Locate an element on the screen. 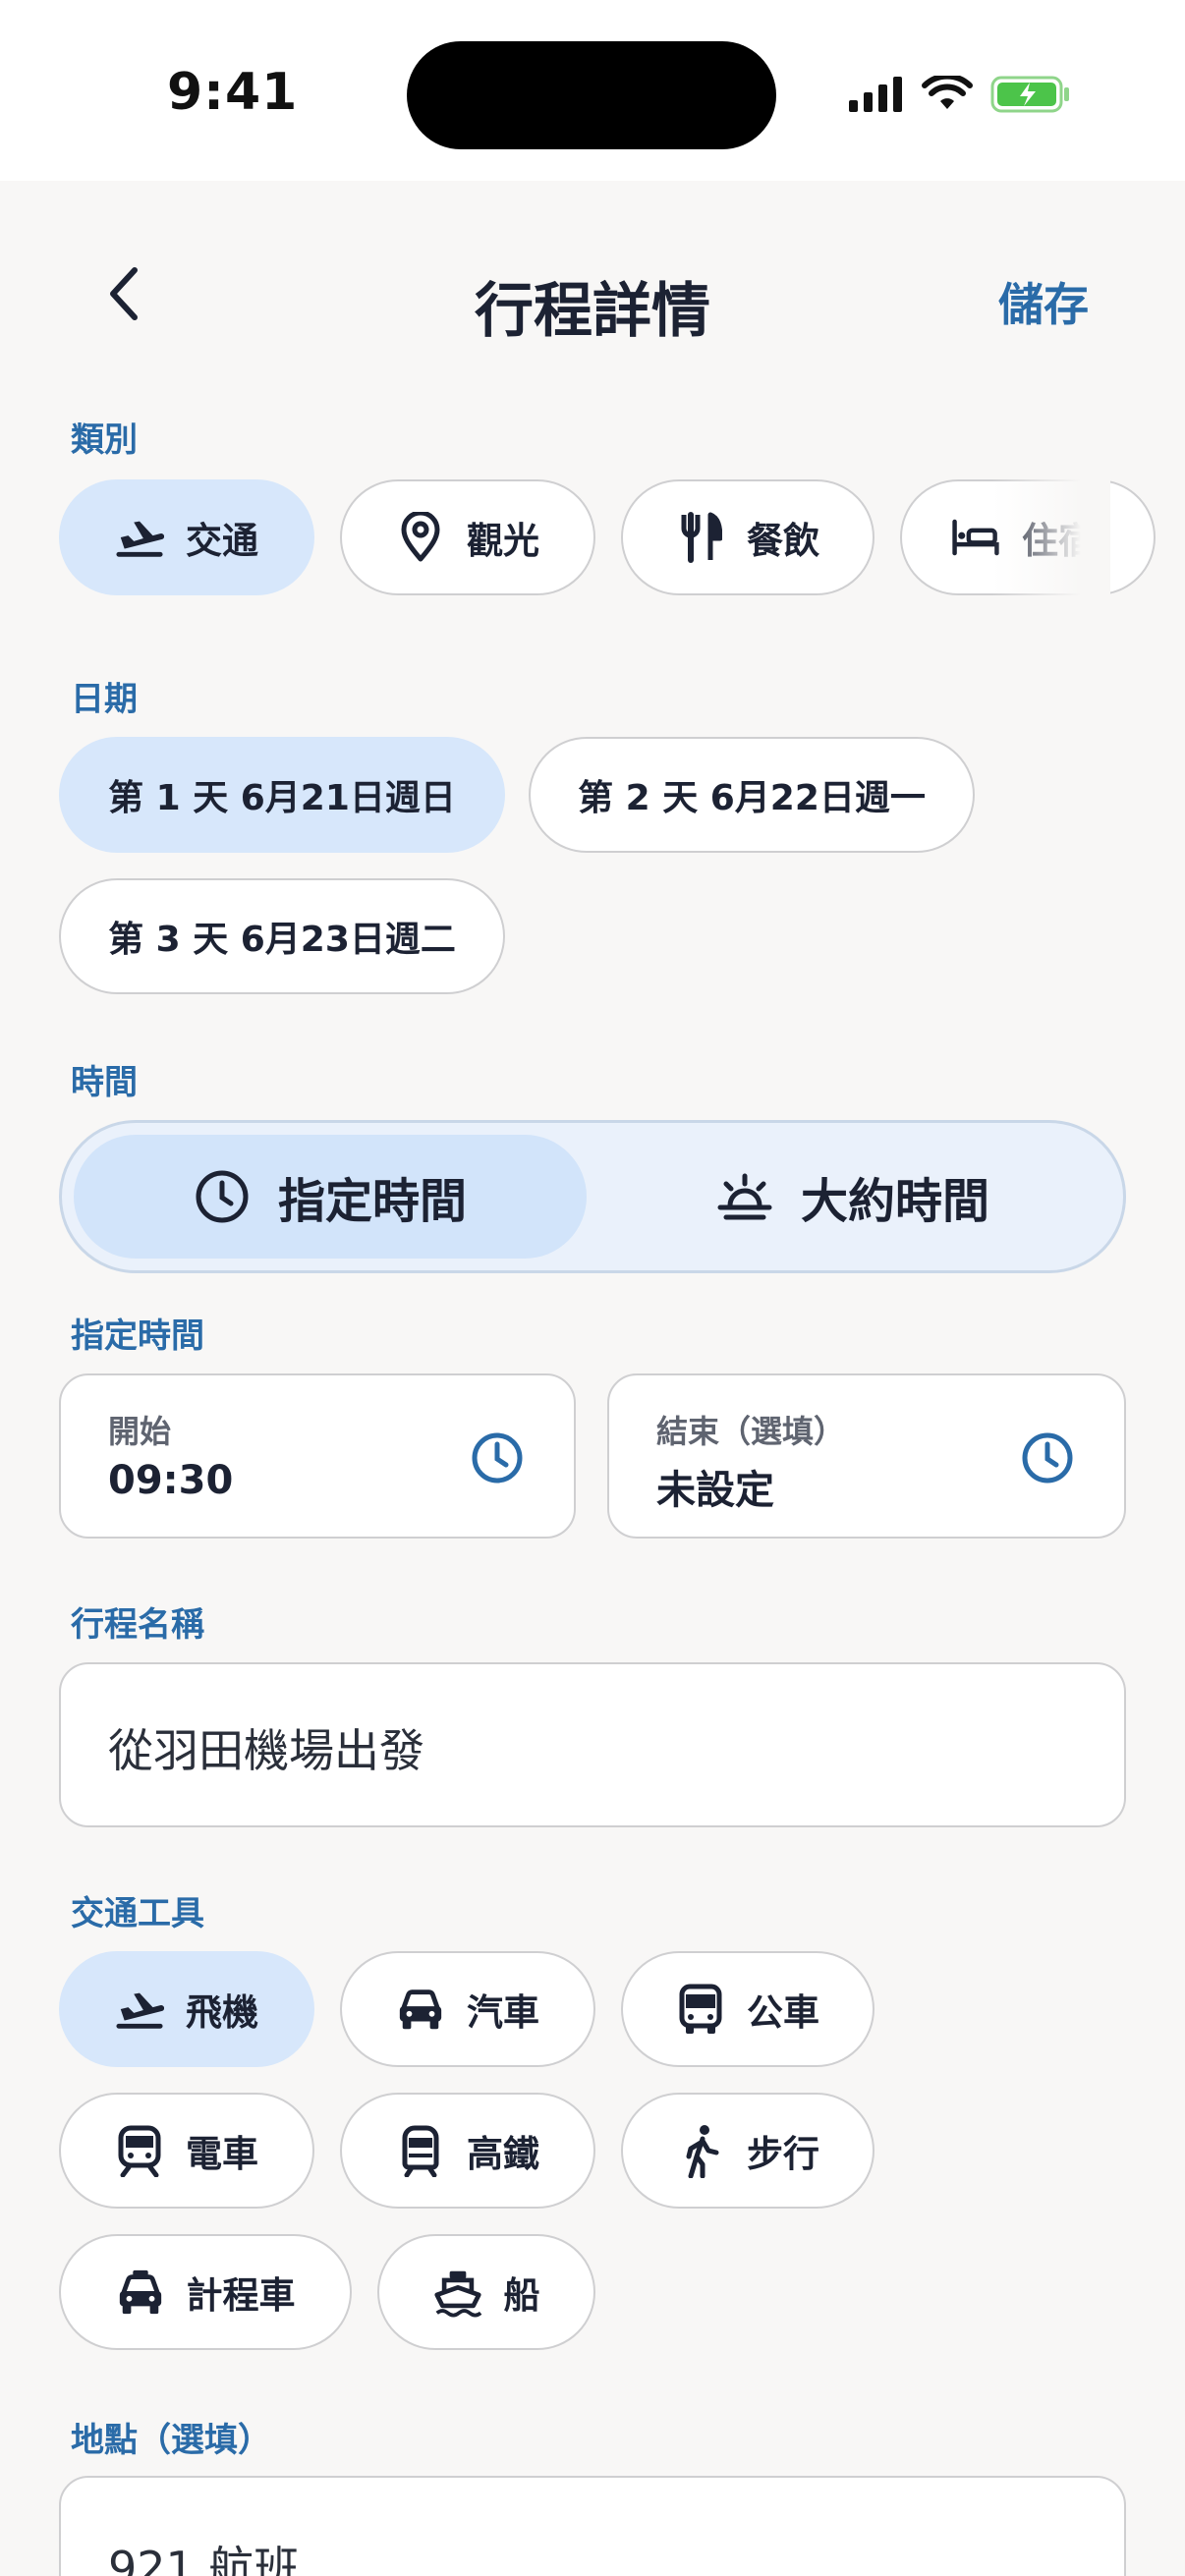  itinerary-name-value: 從羽田機場出發 is located at coordinates (266, 1750).